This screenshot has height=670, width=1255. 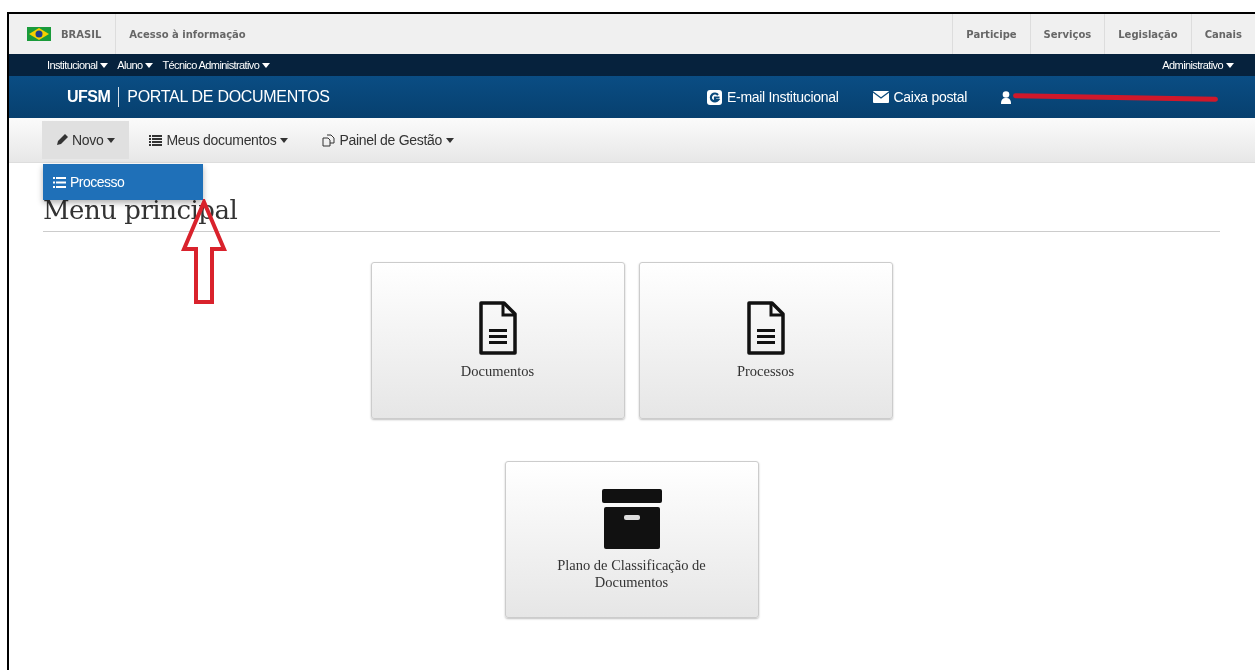 What do you see at coordinates (388, 140) in the screenshot?
I see `nav-menu: Painel de Gestão` at bounding box center [388, 140].